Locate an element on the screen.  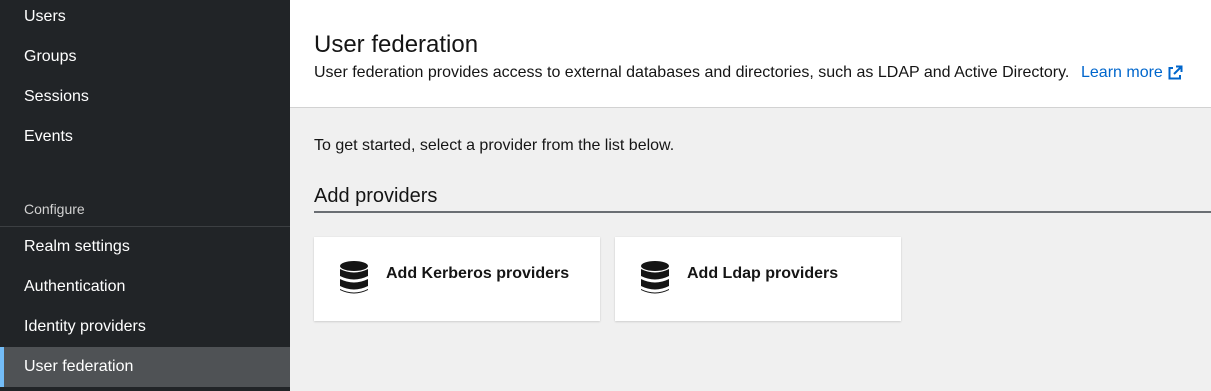
add-kerberos-providers-label: Add Kerberos providers is located at coordinates (478, 273).